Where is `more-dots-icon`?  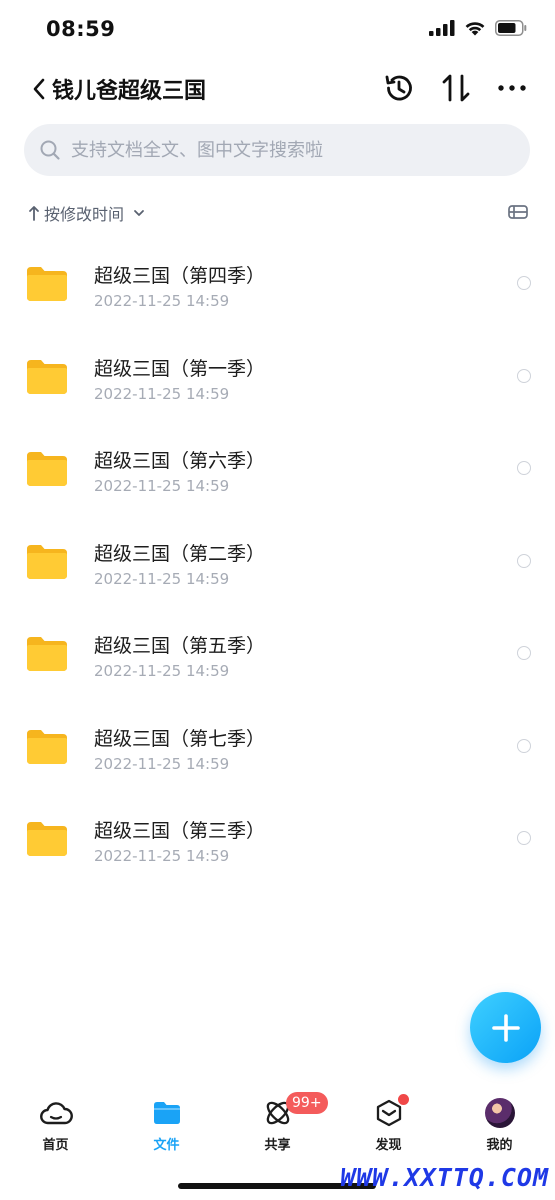
more-dots-icon is located at coordinates (512, 88).